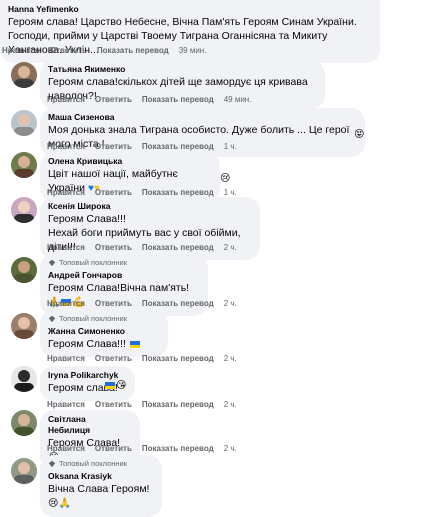  I want to click on comment-author: Татьяна Якименко, so click(181, 69).